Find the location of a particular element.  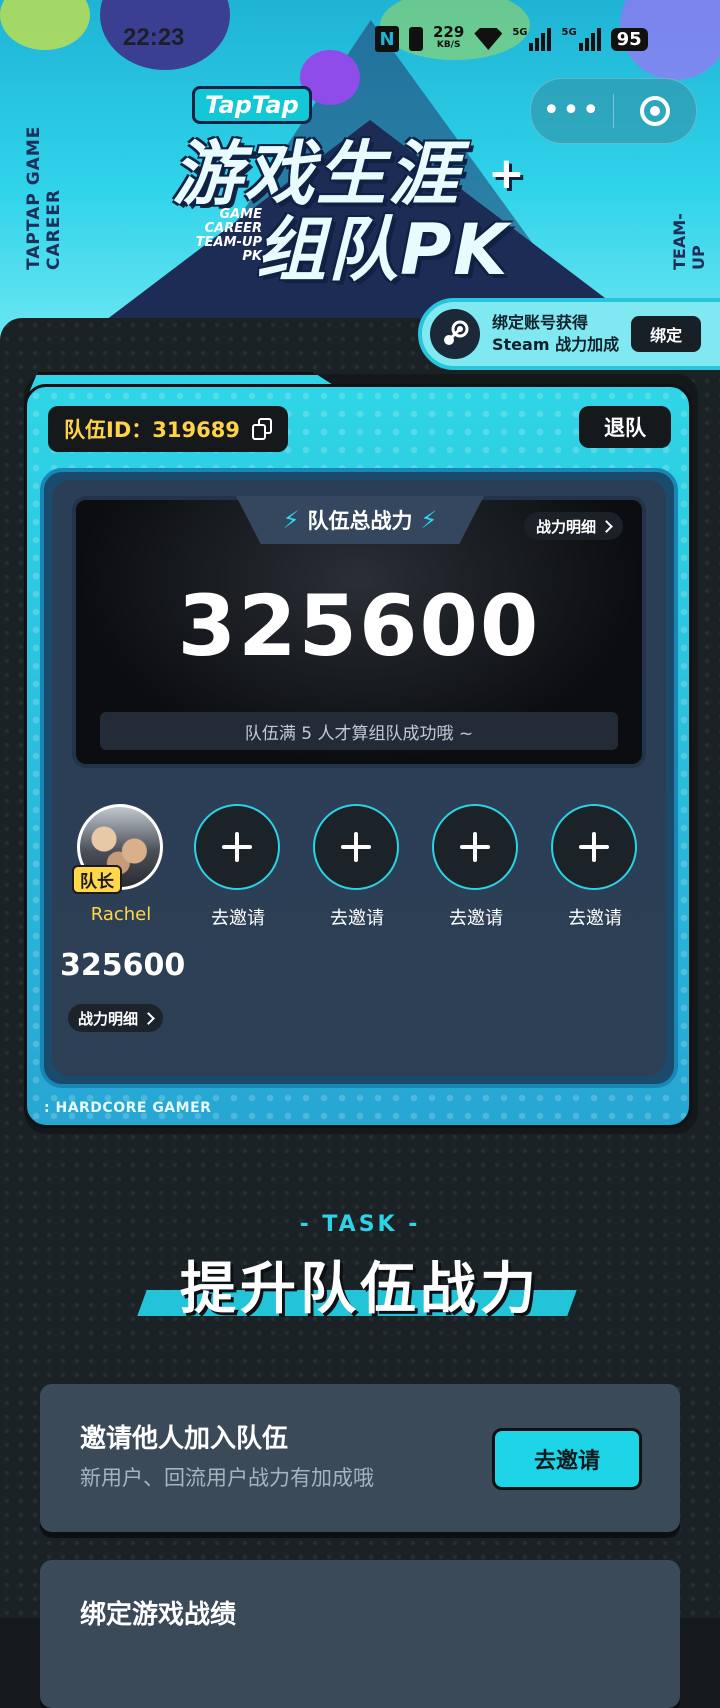

steam-bind-line2: Steam 战力加成 is located at coordinates (556, 344).